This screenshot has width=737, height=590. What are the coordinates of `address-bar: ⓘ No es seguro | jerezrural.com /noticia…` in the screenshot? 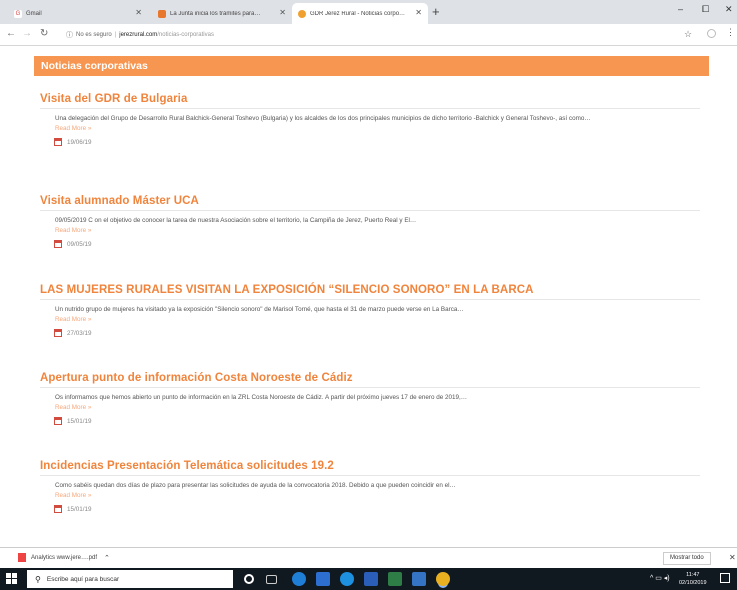 It's located at (372, 35).